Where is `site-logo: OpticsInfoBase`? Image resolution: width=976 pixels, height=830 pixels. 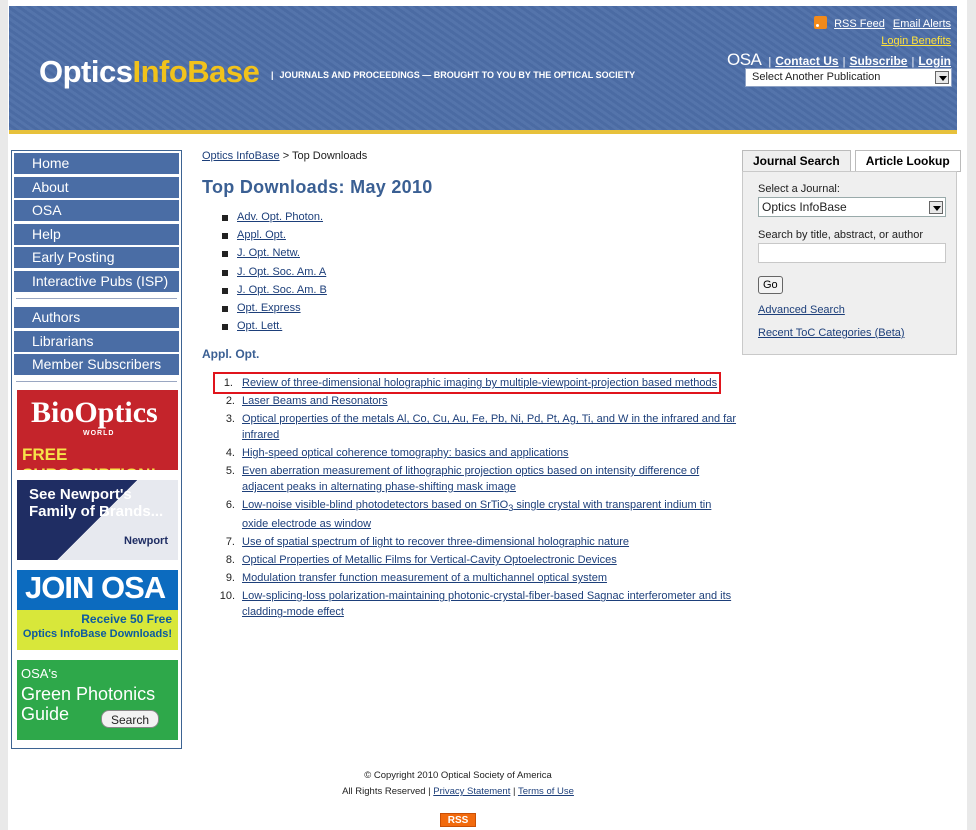 site-logo: OpticsInfoBase is located at coordinates (149, 72).